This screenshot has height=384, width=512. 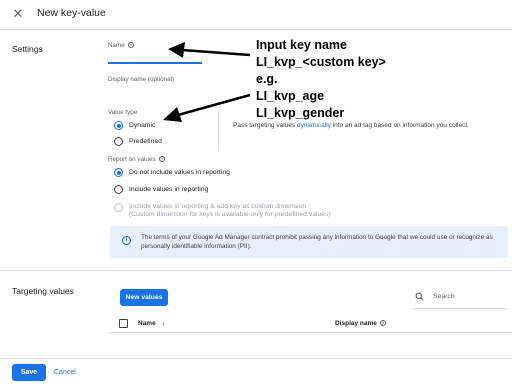 What do you see at coordinates (29, 372) in the screenshot?
I see `save-button: Save` at bounding box center [29, 372].